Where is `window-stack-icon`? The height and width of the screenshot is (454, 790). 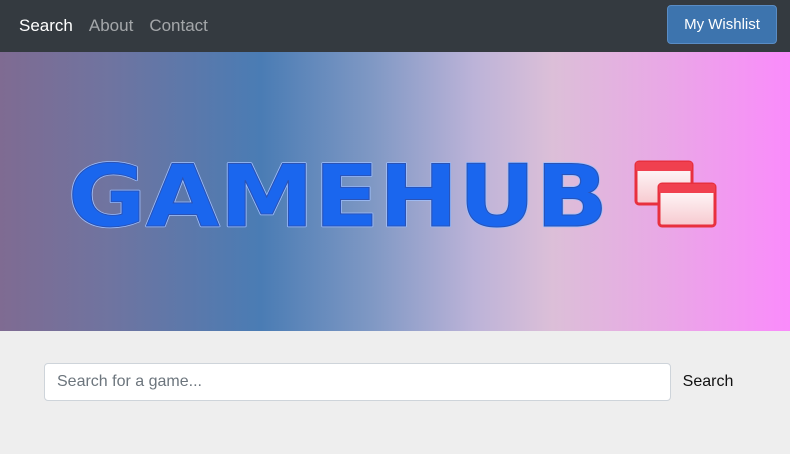
window-stack-icon is located at coordinates (675, 194).